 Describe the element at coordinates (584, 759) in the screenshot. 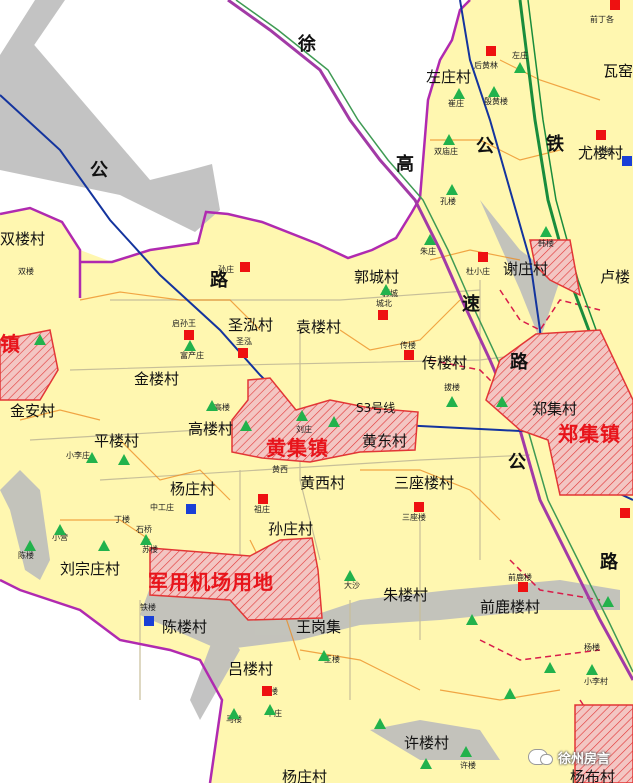

I see `watermark-text: 徐州房言` at that location.